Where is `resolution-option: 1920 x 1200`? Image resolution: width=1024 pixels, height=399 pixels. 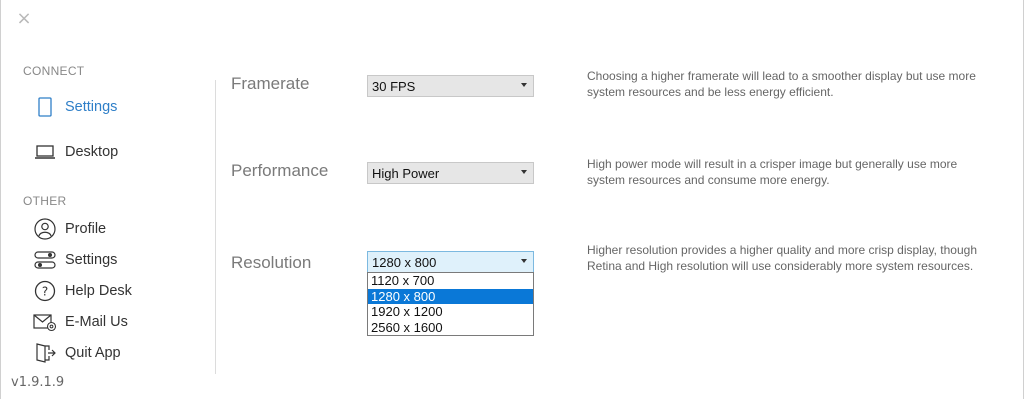 resolution-option: 1920 x 1200 is located at coordinates (450, 312).